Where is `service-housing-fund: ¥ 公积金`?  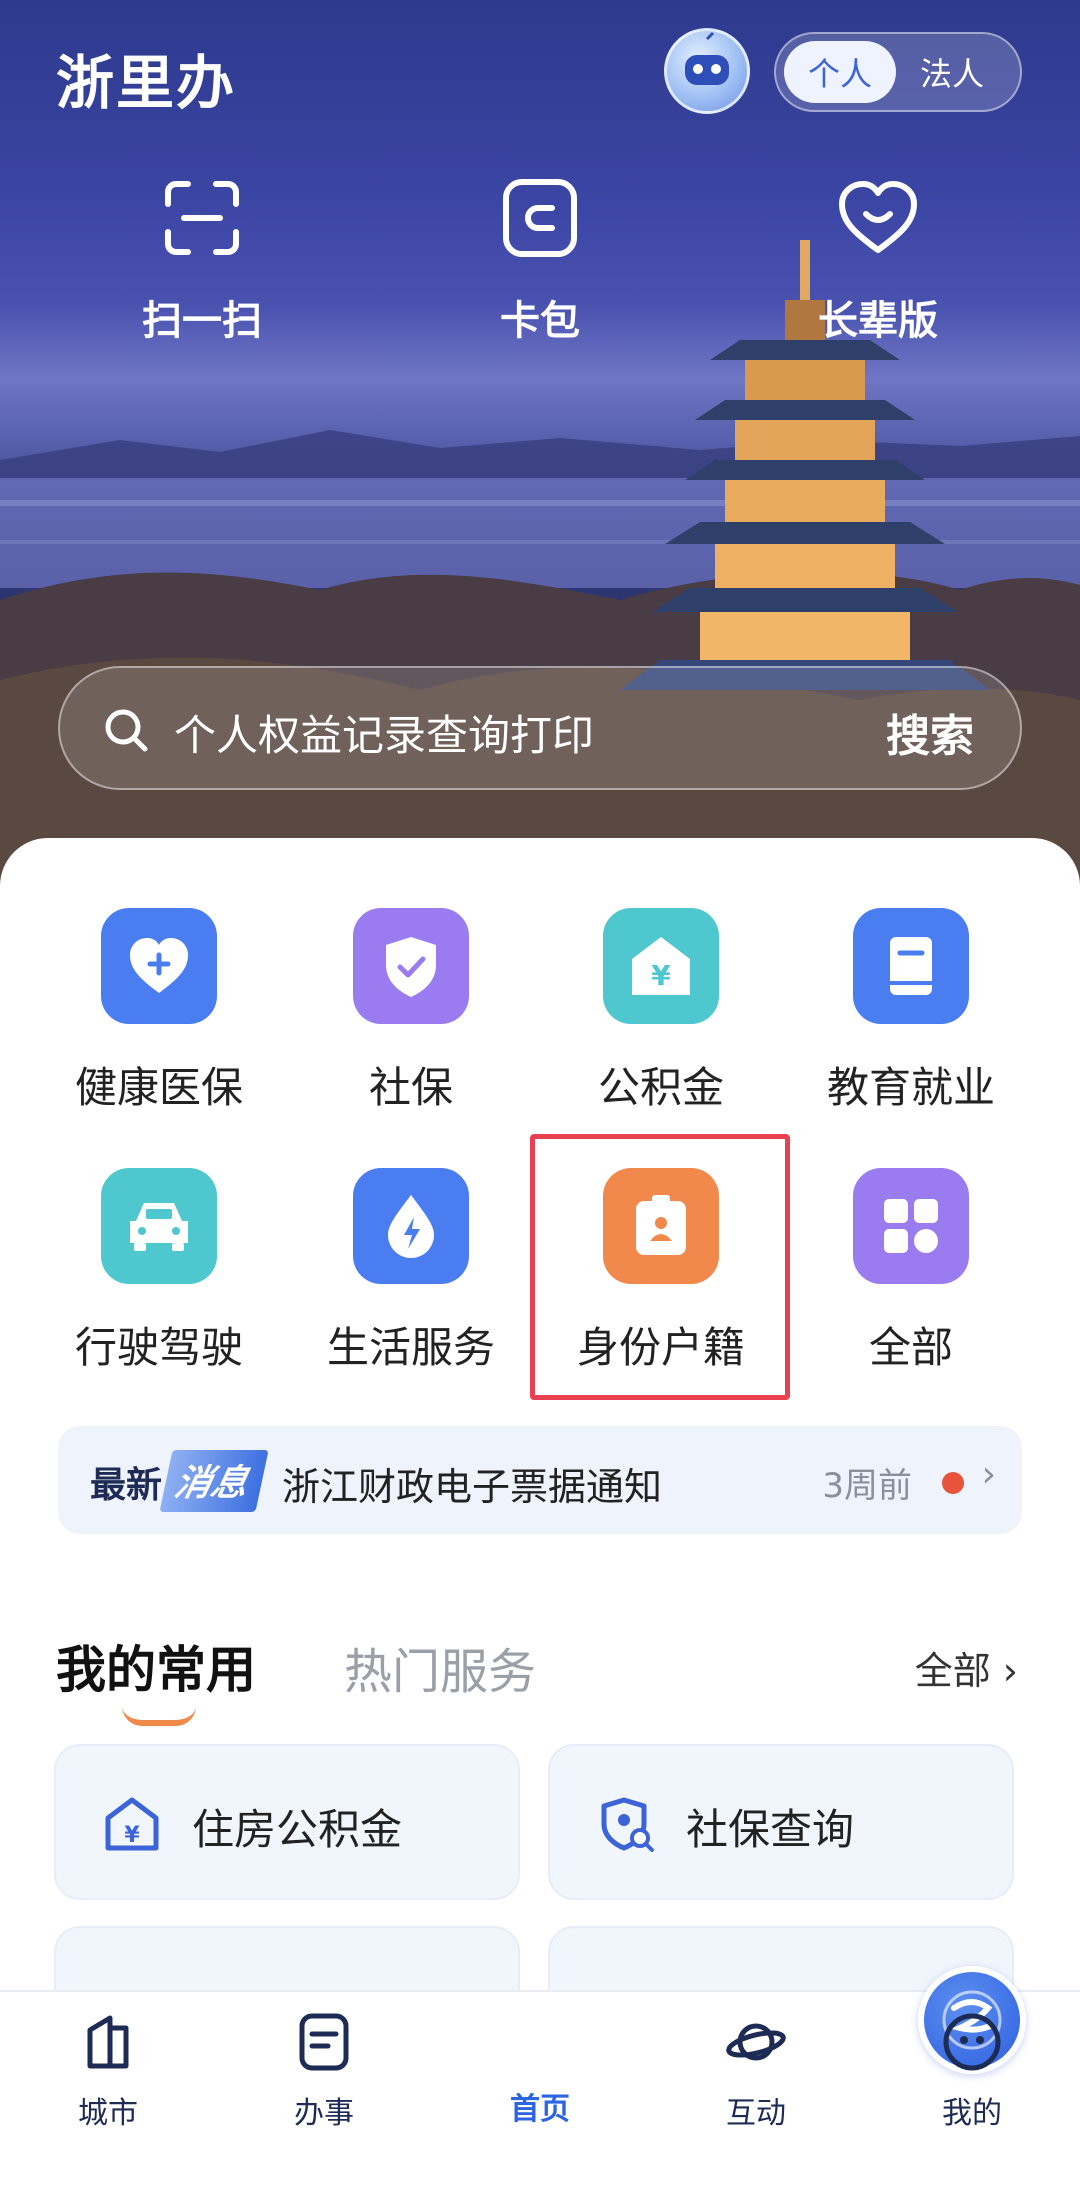 service-housing-fund: ¥ 公积金 is located at coordinates (661, 1011).